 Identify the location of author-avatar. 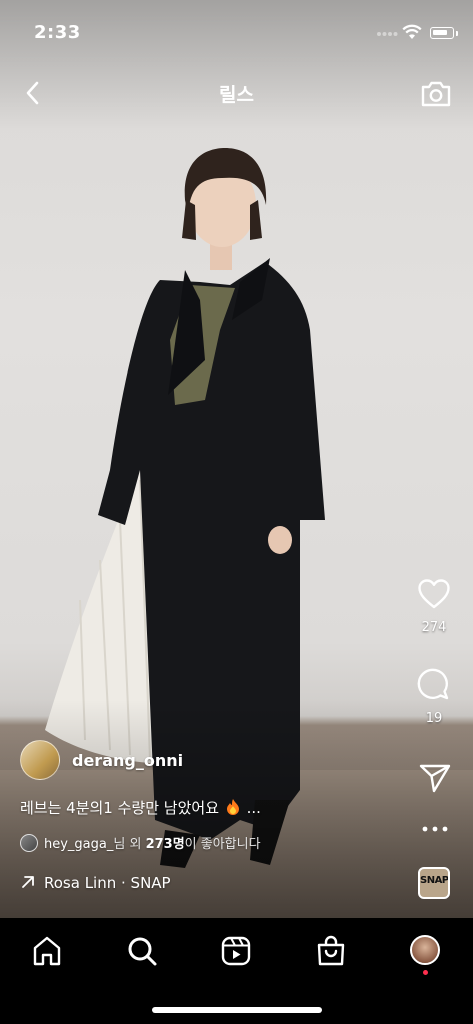
(40, 760).